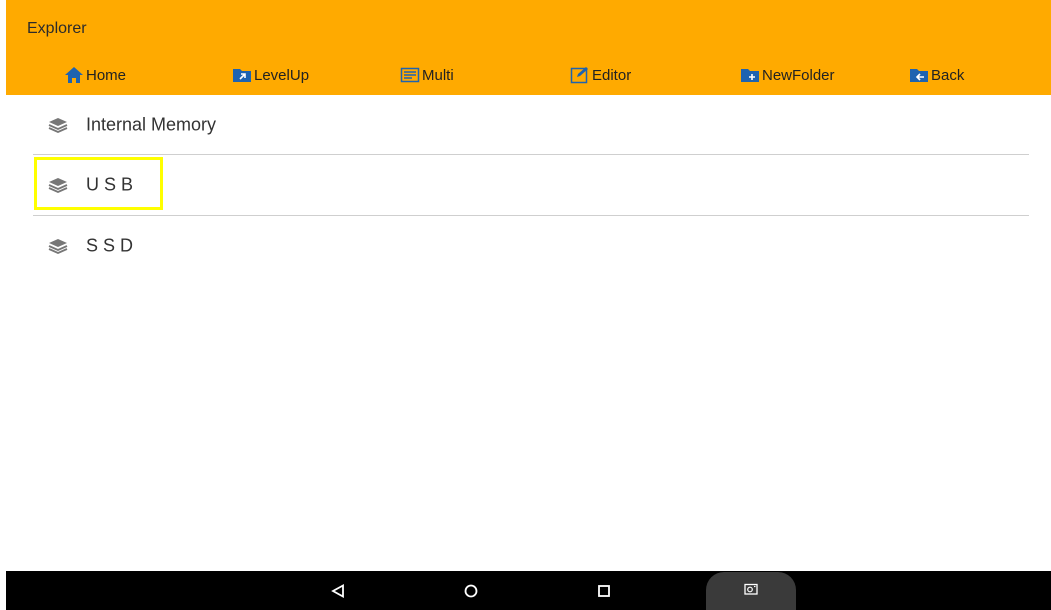 The image size is (1051, 610). I want to click on toolbar: Home LevelUp Multi Editor NewFolder Back, so click(528, 75).